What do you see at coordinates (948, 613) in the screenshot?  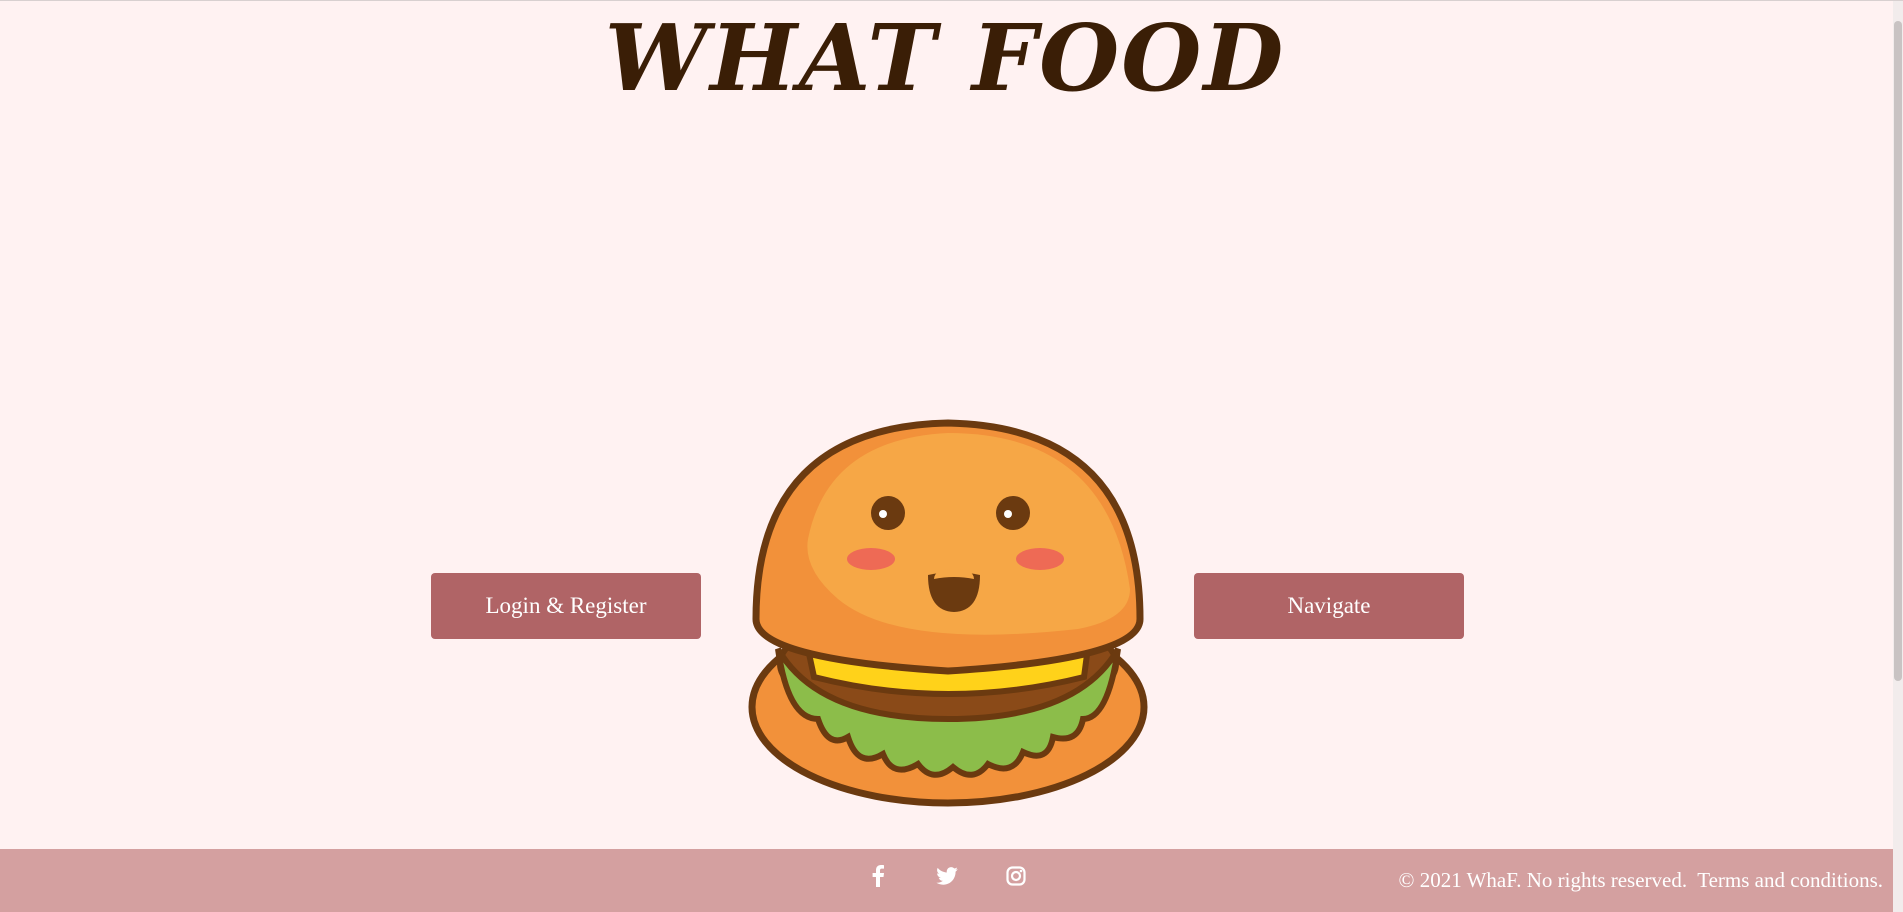 I see `hamburger-mascot-image` at bounding box center [948, 613].